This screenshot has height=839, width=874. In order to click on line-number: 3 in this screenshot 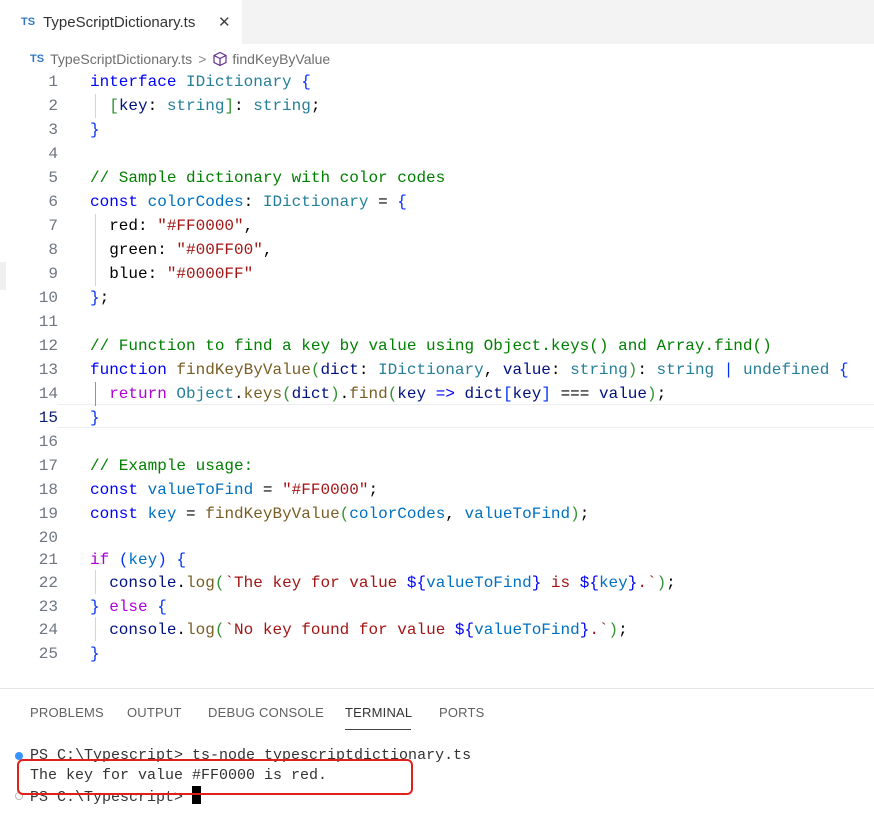, I will do `click(53, 130)`.